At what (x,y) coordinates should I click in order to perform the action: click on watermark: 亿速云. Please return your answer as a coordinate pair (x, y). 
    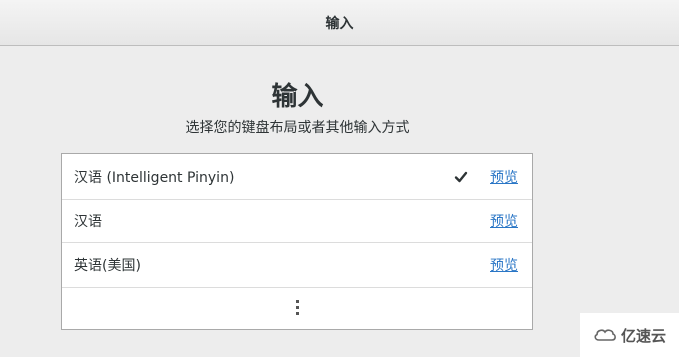
    Looking at the image, I should click on (629, 335).